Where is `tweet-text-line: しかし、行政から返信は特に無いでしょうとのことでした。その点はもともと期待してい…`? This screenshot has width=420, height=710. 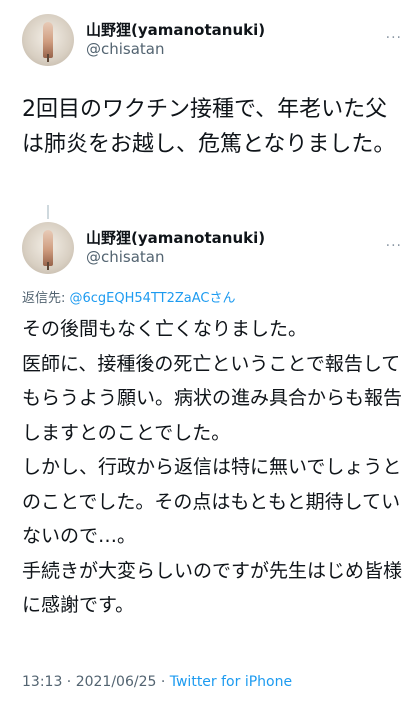
tweet-text-line: しかし、行政から返信は特に無いでしょうとのことでした。その点はもともと期待してい… is located at coordinates (212, 501).